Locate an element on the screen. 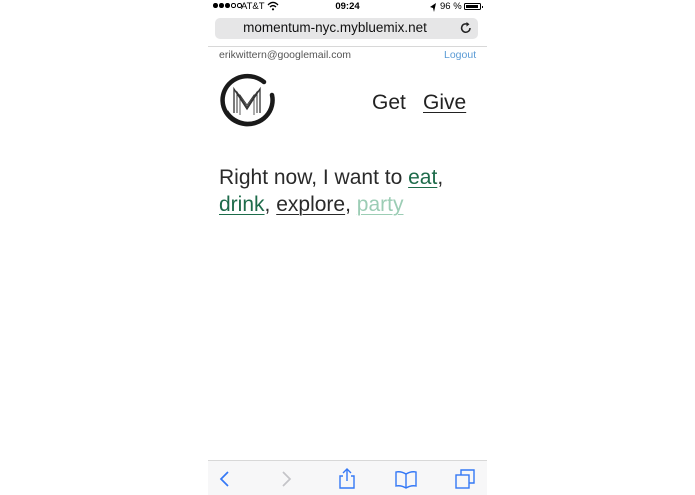 The width and height of the screenshot is (695, 495). address-bar: momentum-nyc.mybluemix.net is located at coordinates (346, 28).